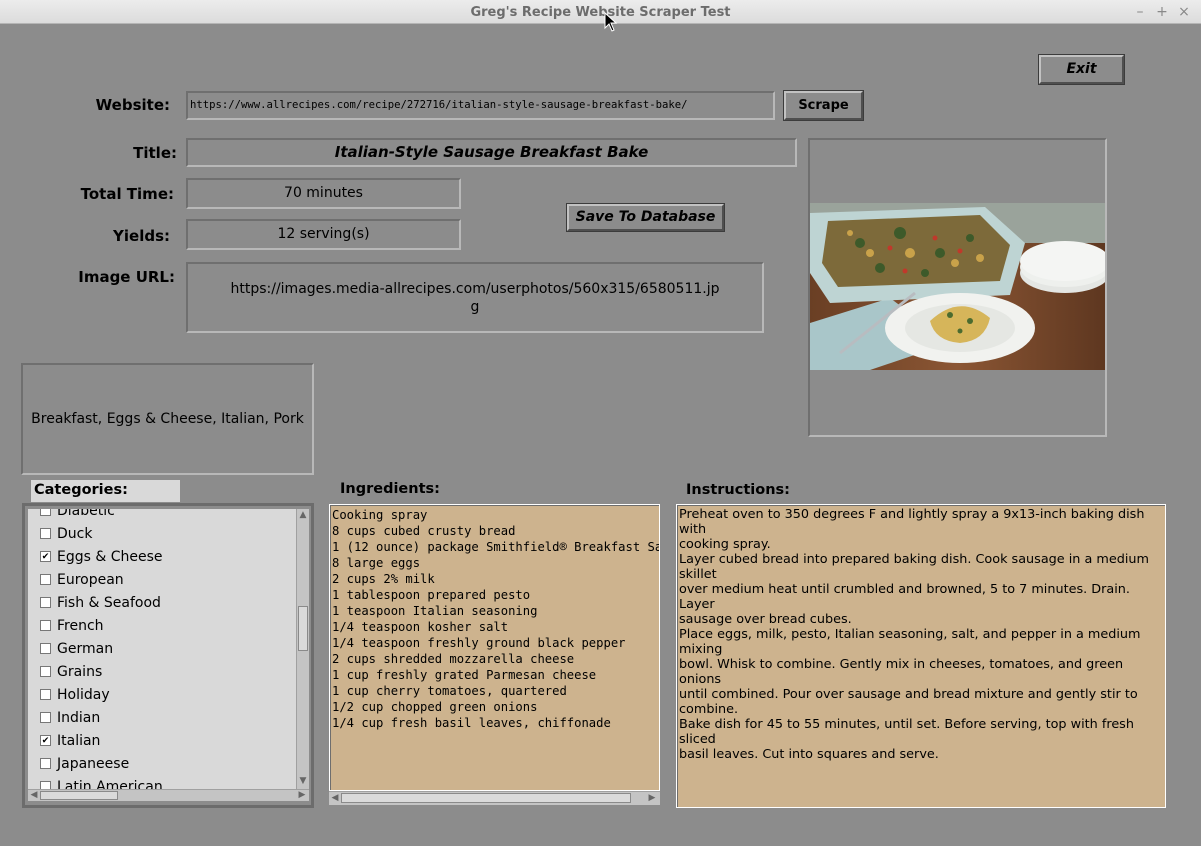 This screenshot has height=846, width=1201. I want to click on category-item: ✔ Italian, so click(162, 740).